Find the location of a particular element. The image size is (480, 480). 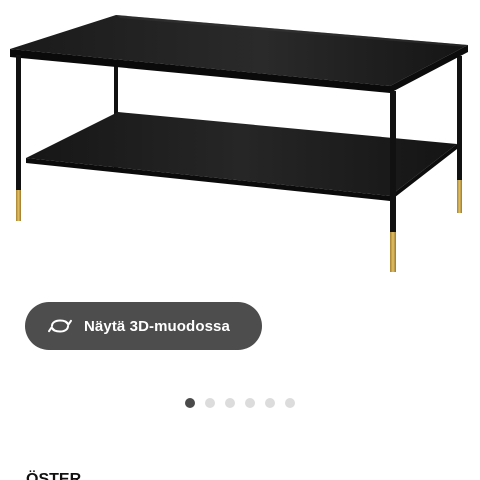

image-carousel-dots is located at coordinates (245, 403).